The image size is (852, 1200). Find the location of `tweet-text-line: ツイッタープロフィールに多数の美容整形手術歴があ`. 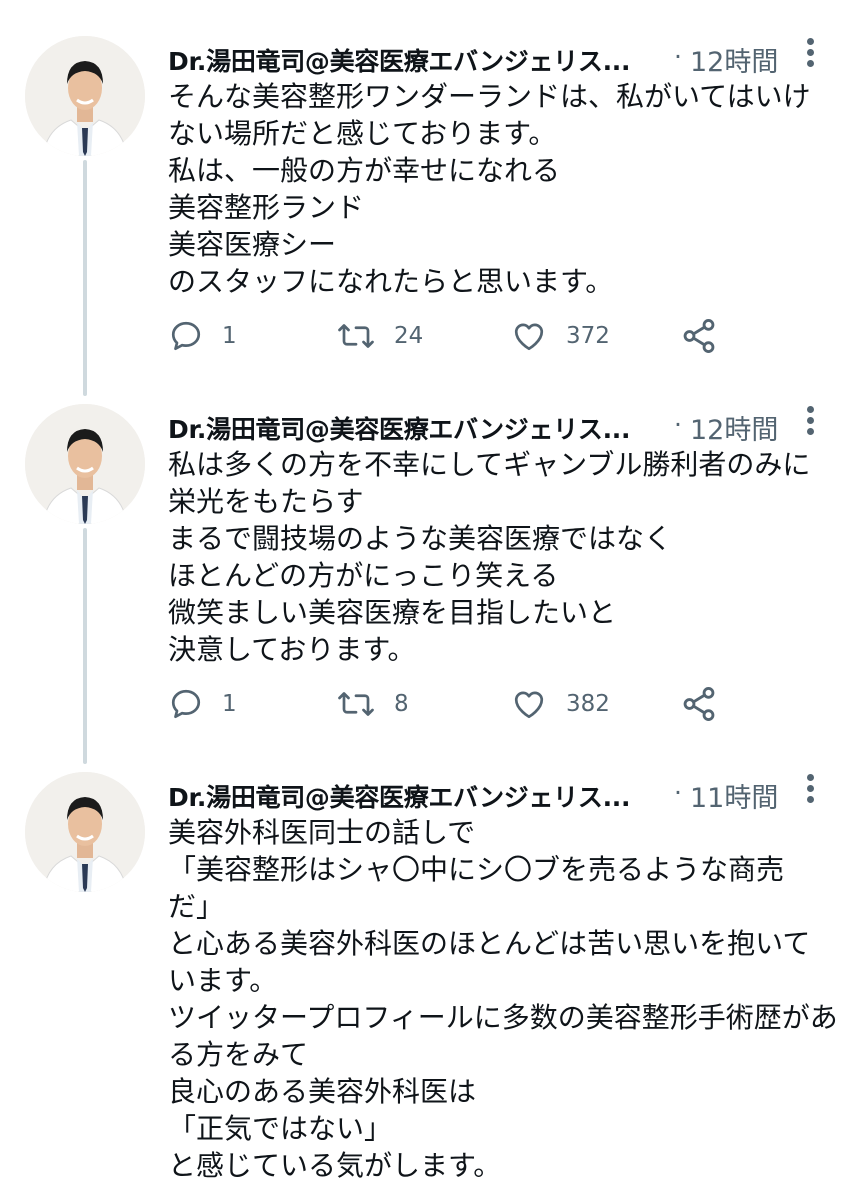

tweet-text-line: ツイッタープロフィールに多数の美容整形手術歴があ is located at coordinates (503, 1017).